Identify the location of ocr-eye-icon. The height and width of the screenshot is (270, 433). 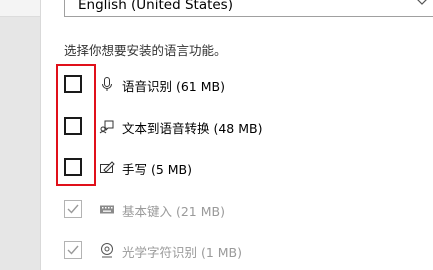
(107, 250).